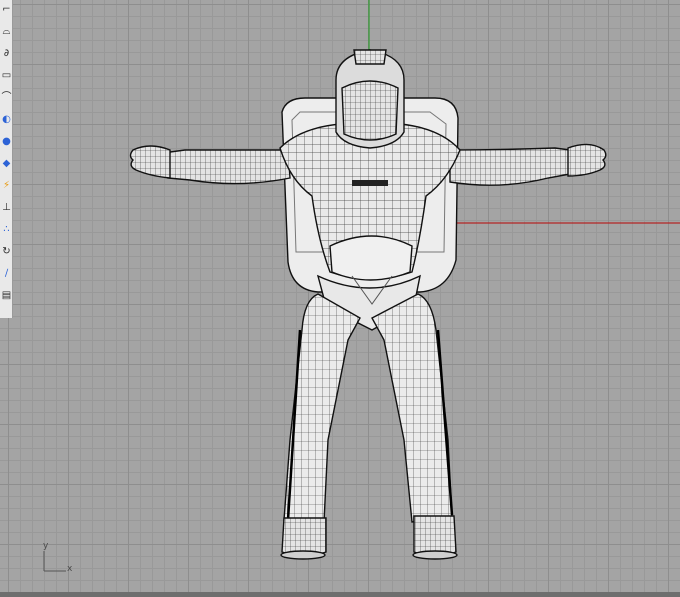 This screenshot has width=680, height=597. Describe the element at coordinates (6, 274) in the screenshot. I see `analyze-icon: ∕` at that location.